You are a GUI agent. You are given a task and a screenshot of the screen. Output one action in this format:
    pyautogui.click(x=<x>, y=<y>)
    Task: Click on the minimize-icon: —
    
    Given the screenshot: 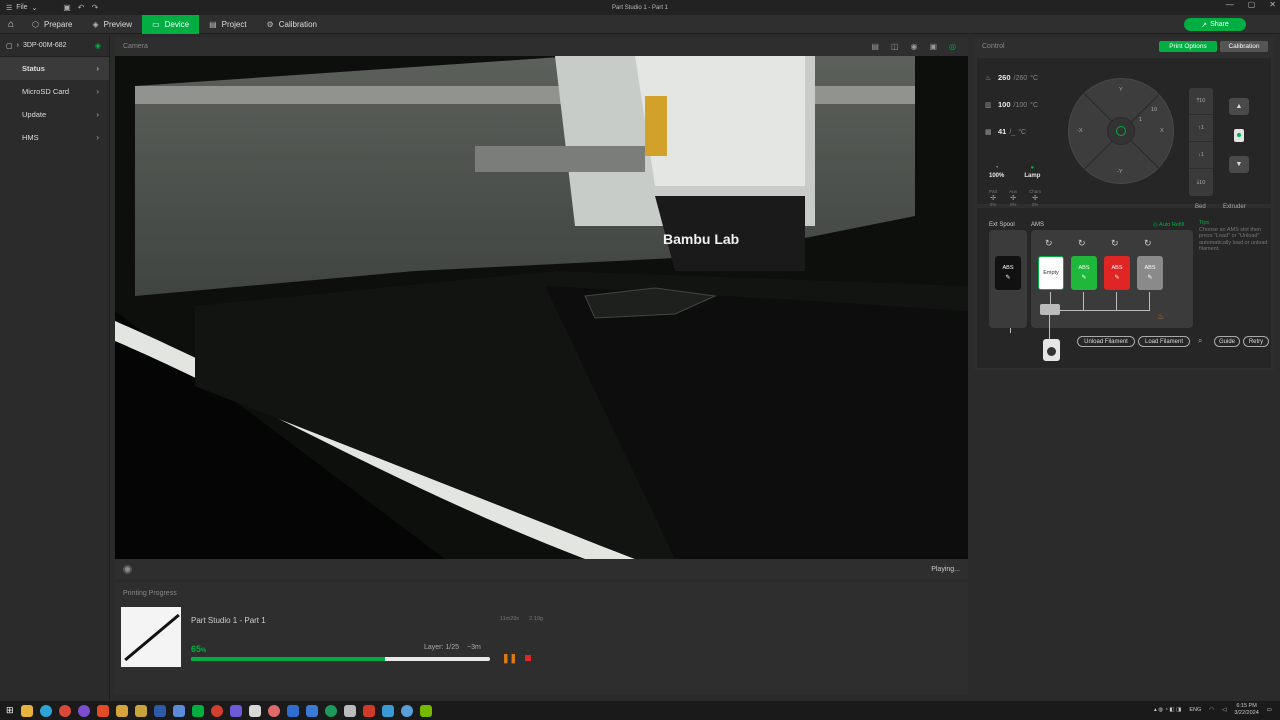 What is the action you would take?
    pyautogui.click(x=1230, y=4)
    